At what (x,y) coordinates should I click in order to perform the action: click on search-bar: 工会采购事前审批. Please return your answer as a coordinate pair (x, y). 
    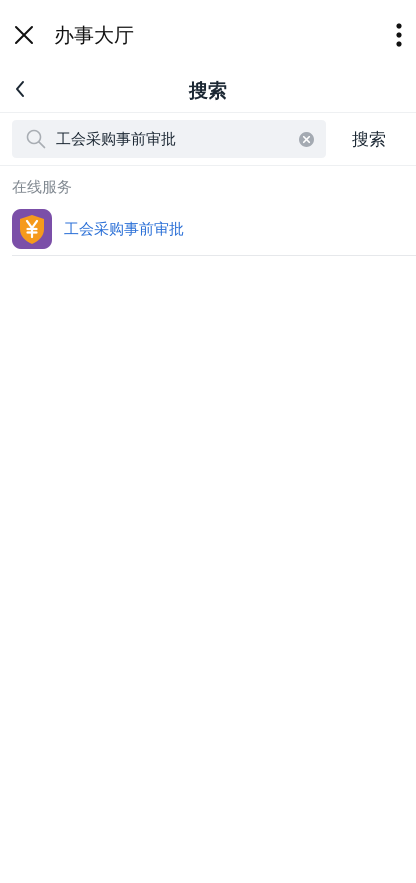
    Looking at the image, I should click on (169, 139).